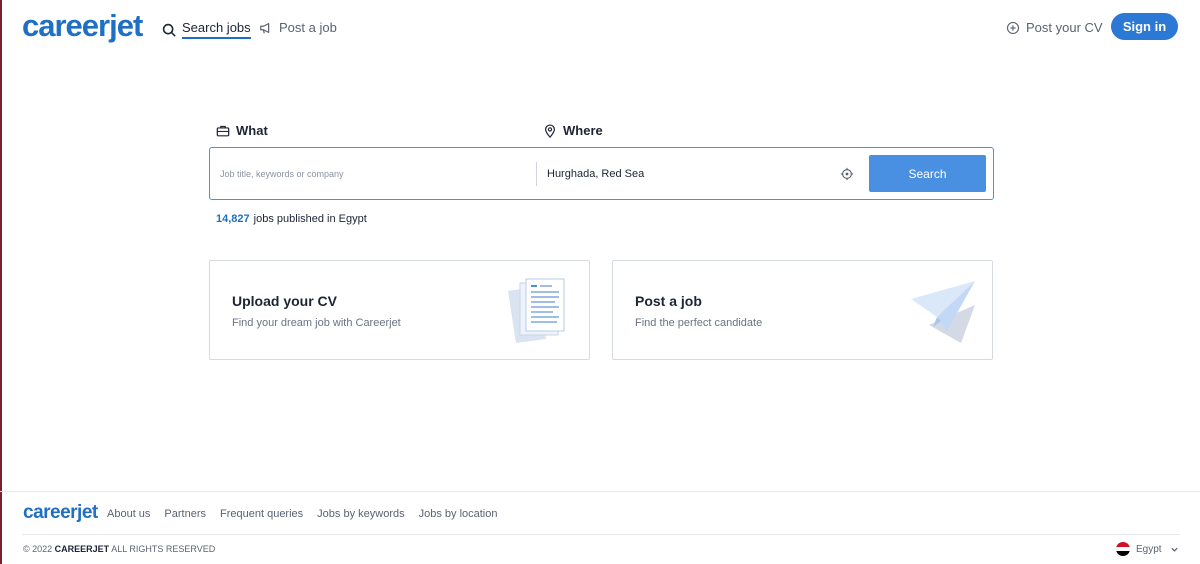  I want to click on what-field-label: What, so click(242, 130).